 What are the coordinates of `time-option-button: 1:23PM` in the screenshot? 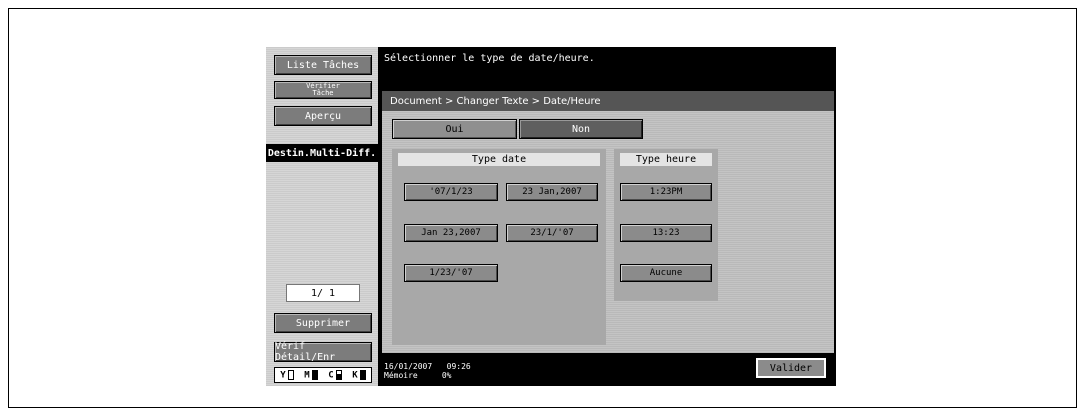 It's located at (666, 192).